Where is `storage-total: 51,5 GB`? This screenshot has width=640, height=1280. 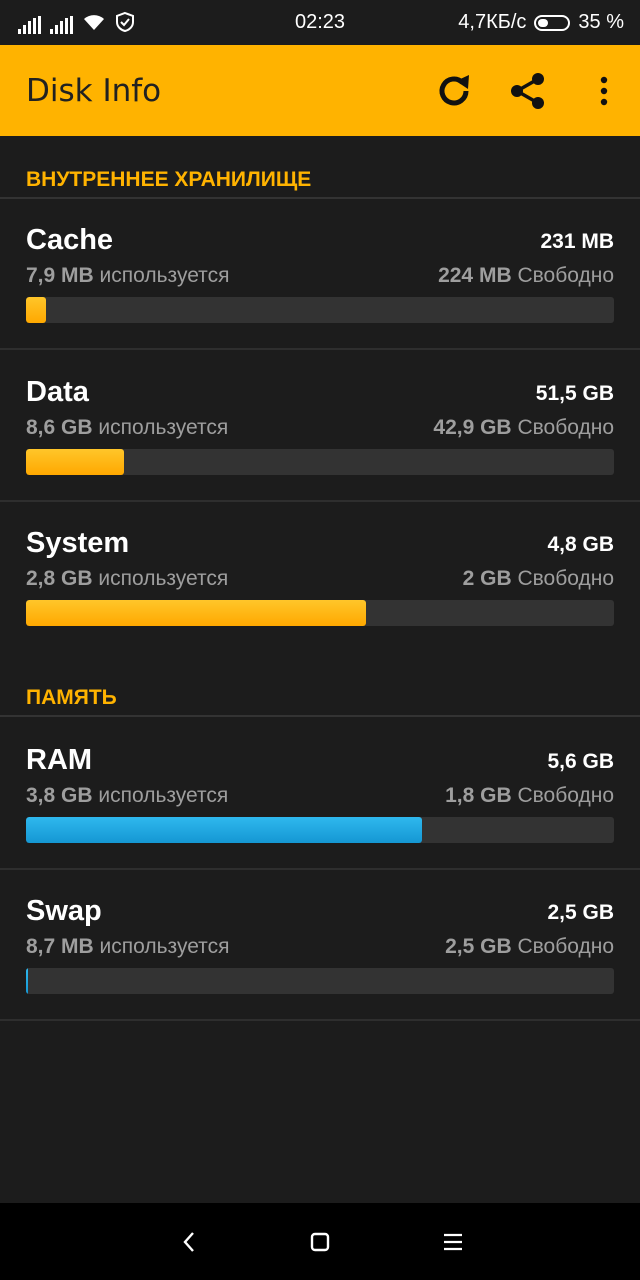 storage-total: 51,5 GB is located at coordinates (574, 393).